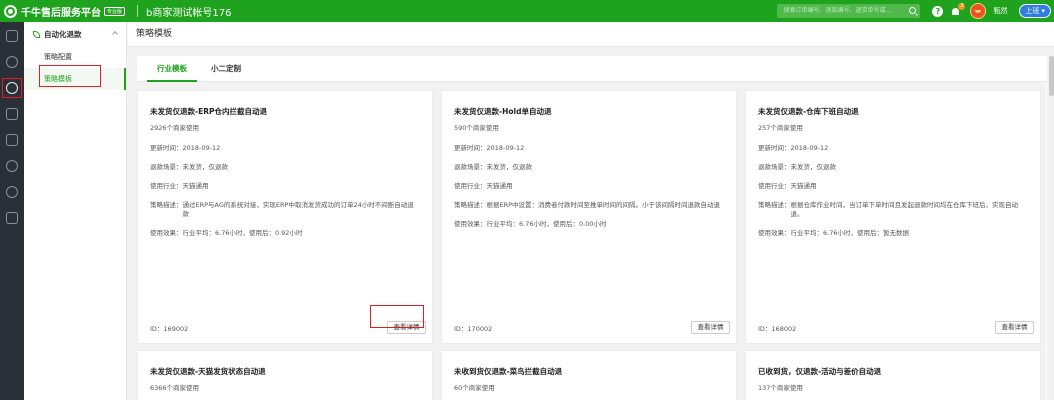 Image resolution: width=1054 pixels, height=400 pixels. What do you see at coordinates (169, 329) in the screenshot?
I see `card-id: ID：169002` at bounding box center [169, 329].